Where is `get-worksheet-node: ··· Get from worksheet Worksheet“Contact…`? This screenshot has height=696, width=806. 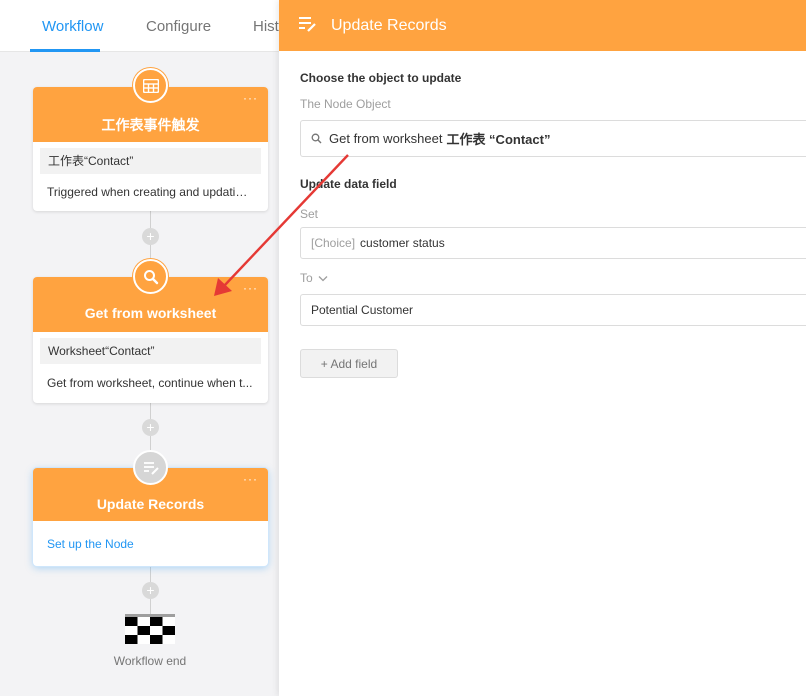
get-worksheet-node: ··· Get from worksheet Worksheet“Contact… is located at coordinates (150, 340).